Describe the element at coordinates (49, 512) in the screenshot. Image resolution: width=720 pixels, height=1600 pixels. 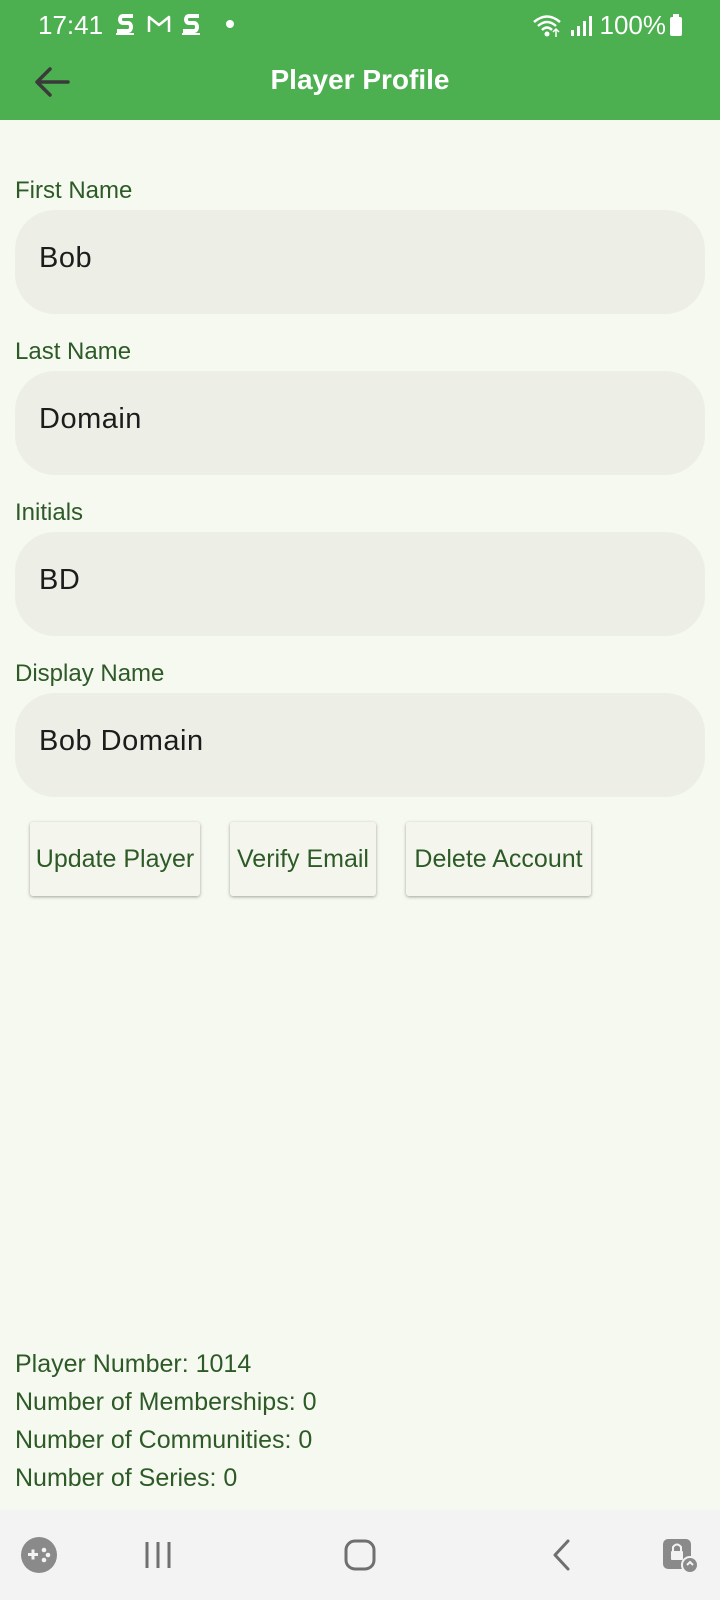
I see `initials-label: Initials` at that location.